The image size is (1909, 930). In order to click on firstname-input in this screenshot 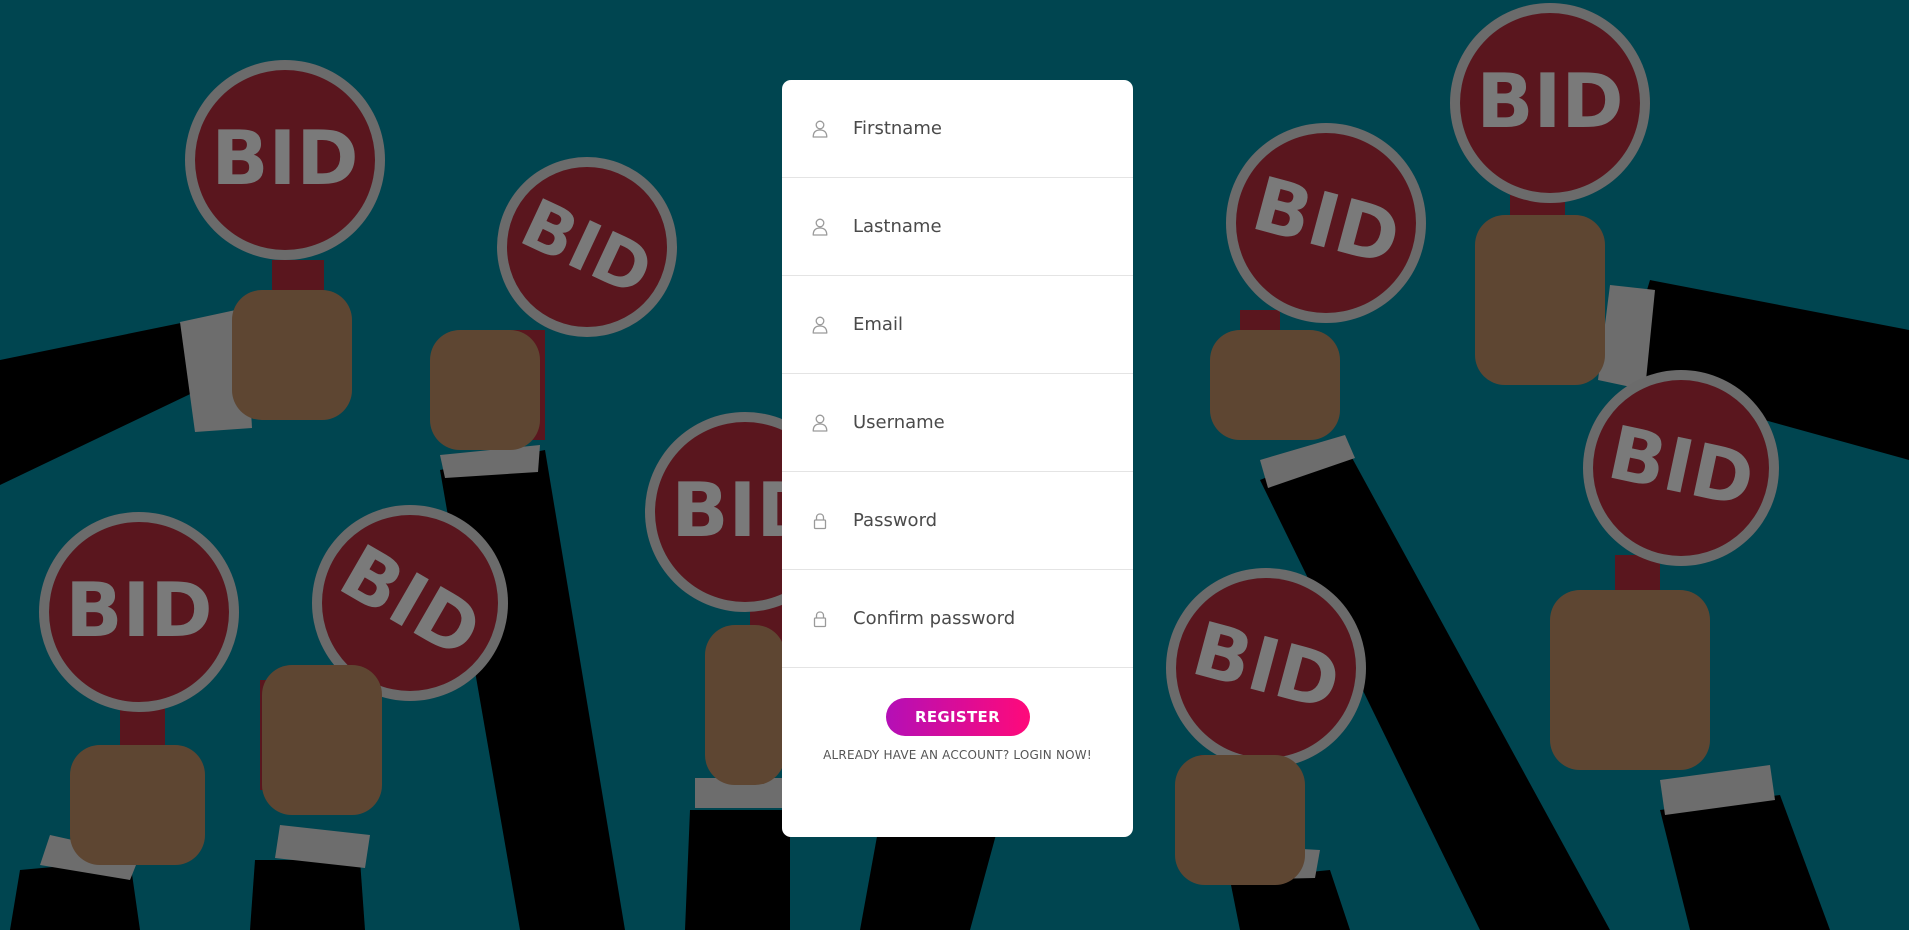, I will do `click(983, 128)`.